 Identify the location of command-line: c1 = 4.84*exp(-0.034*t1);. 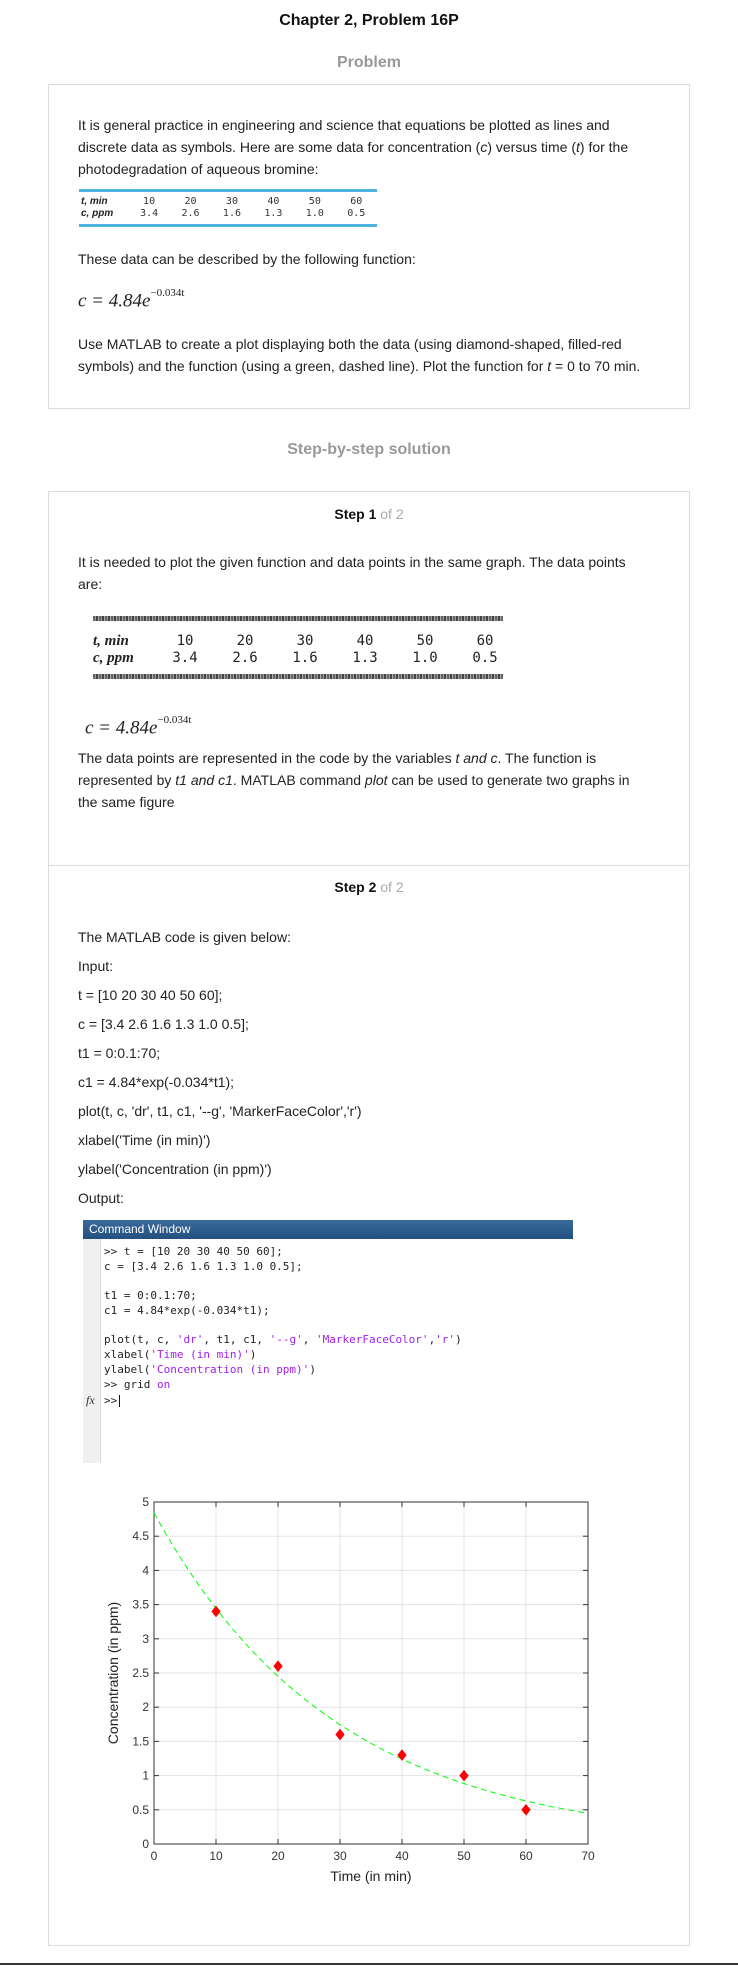
(187, 1310).